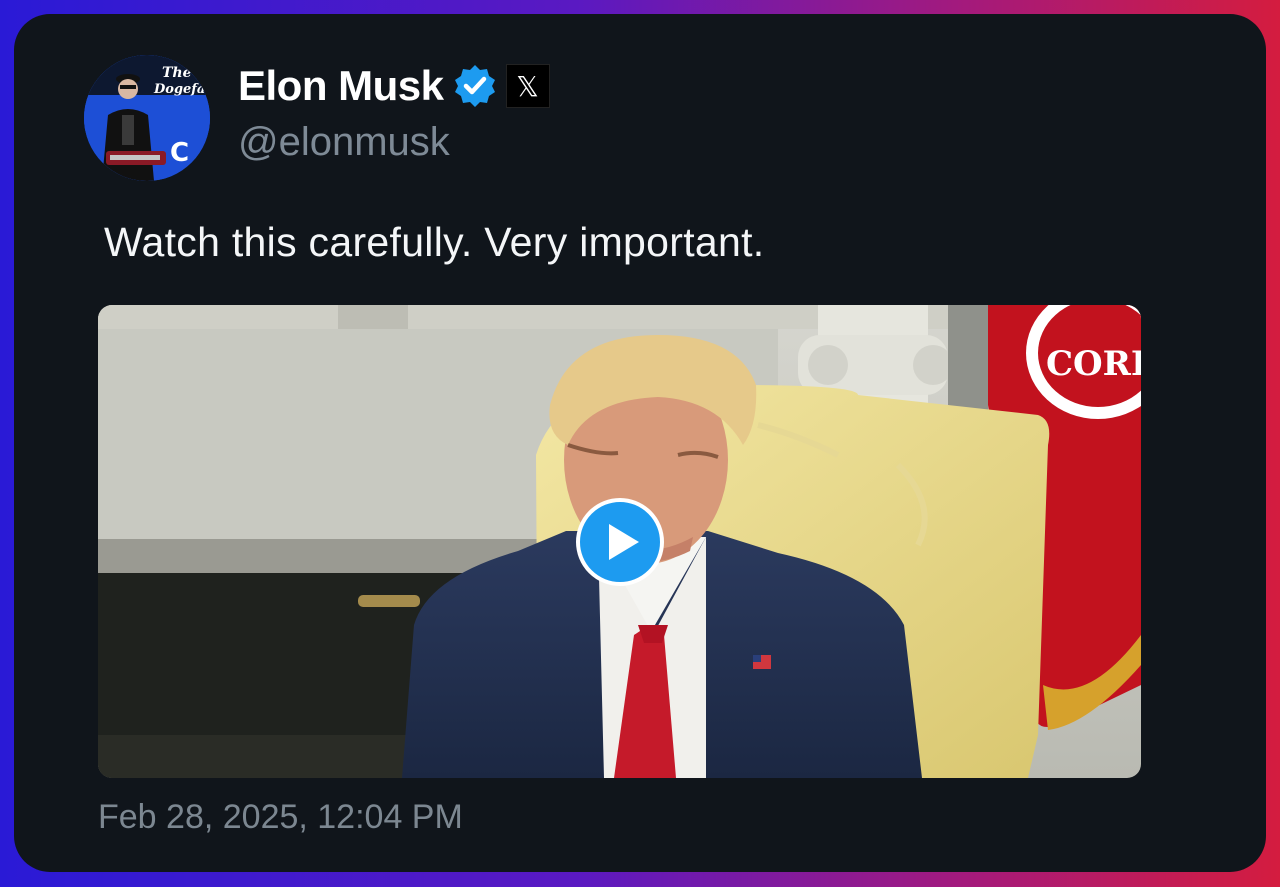 Image resolution: width=1280 pixels, height=887 pixels. I want to click on tweet-text: Watch this carefully. Very important., so click(434, 242).